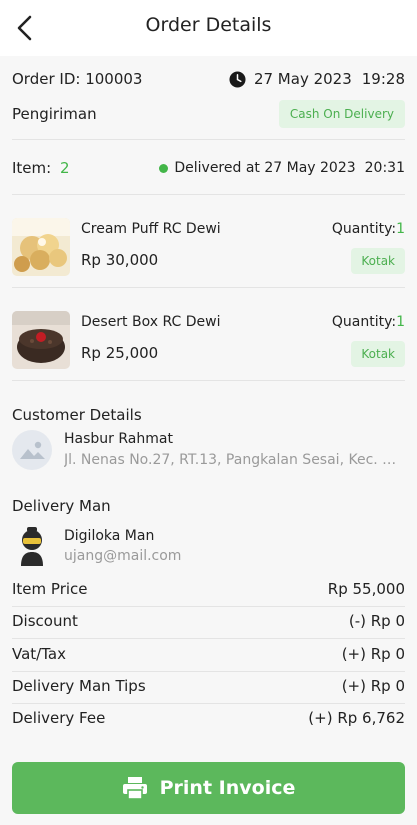 This screenshot has height=825, width=417. I want to click on summary-discount: Discount (-) Rp 0, so click(208, 621).